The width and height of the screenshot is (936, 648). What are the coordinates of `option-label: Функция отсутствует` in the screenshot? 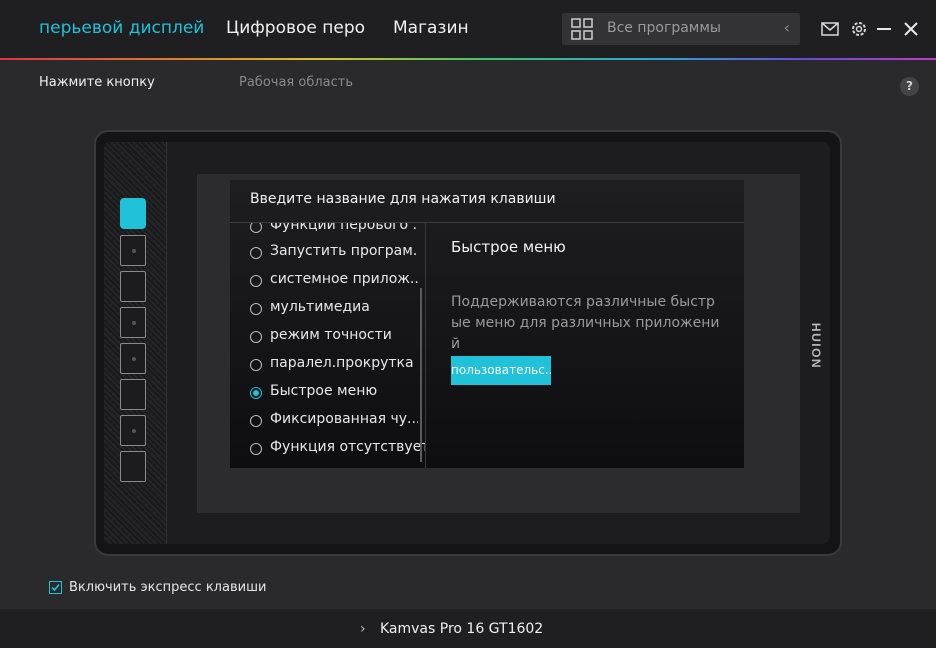 It's located at (347, 447).